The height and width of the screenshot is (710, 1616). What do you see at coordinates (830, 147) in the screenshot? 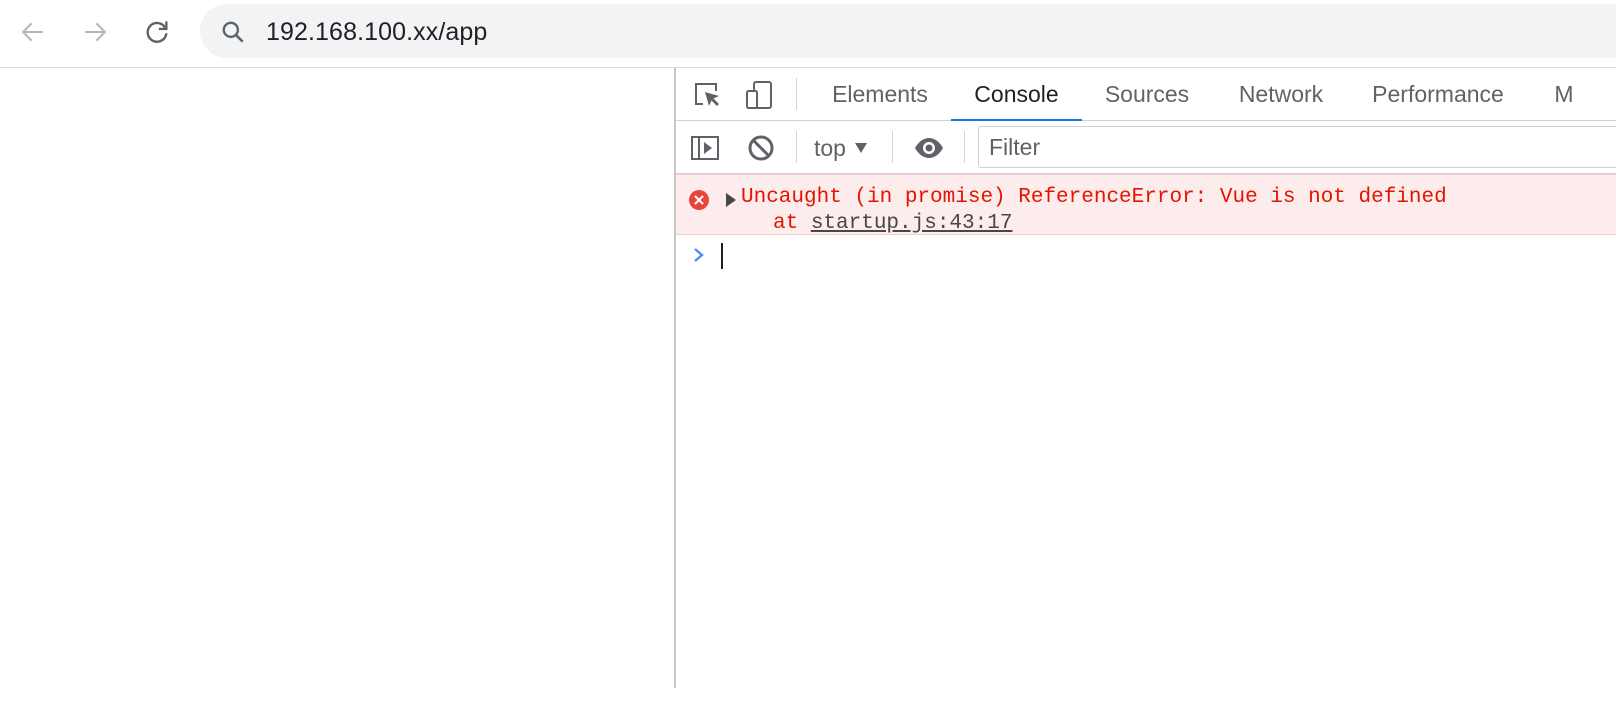
I see `context-selector-value: top` at bounding box center [830, 147].